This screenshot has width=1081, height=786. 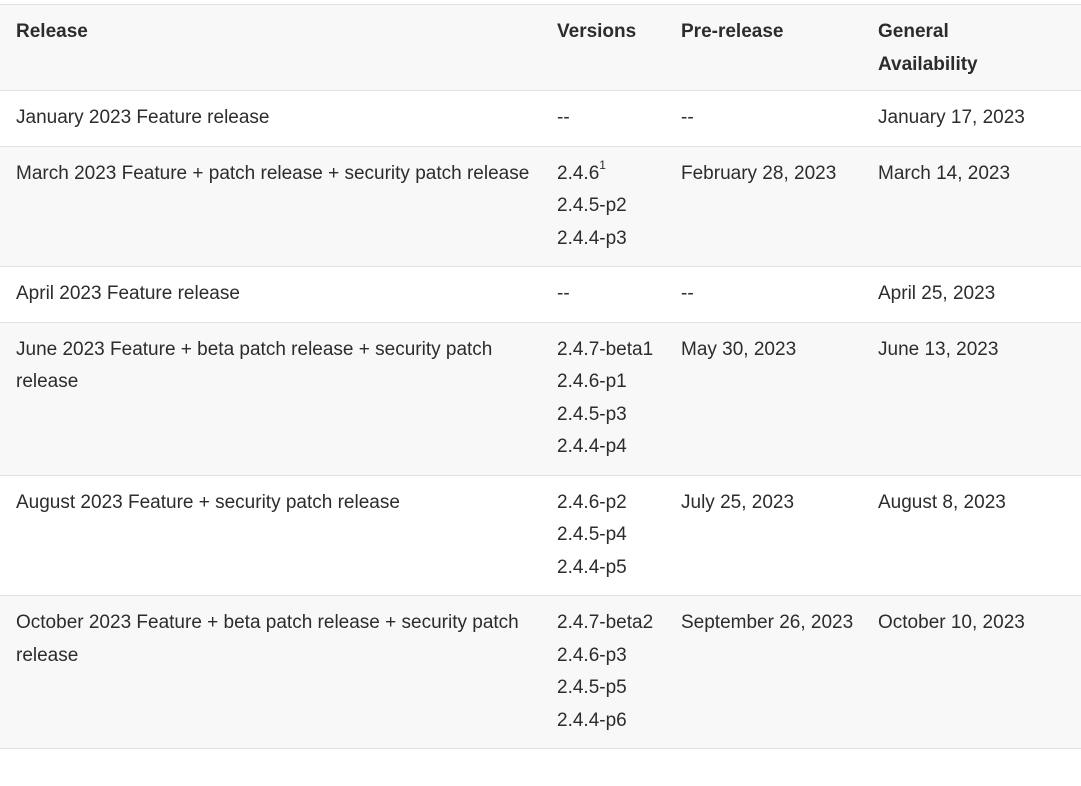 What do you see at coordinates (278, 118) in the screenshot?
I see `release-cell: January 2023 Feature release` at bounding box center [278, 118].